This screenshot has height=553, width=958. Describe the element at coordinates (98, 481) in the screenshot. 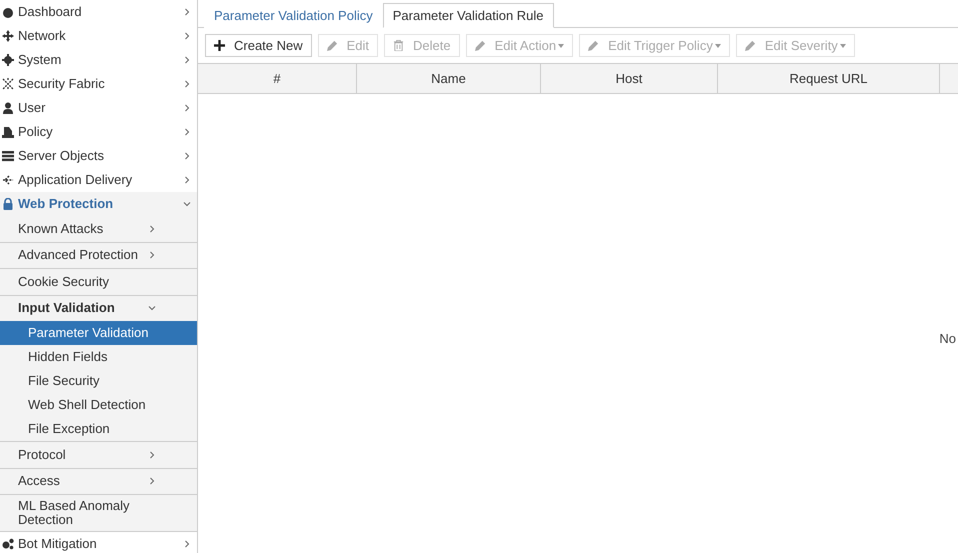

I see `sidebar-subitem: Access` at that location.